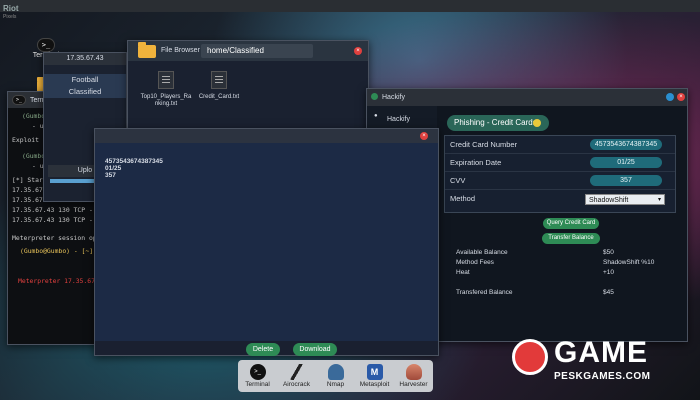 The height and width of the screenshot is (400, 700). Describe the element at coordinates (180, 50) in the screenshot. I see `file-browser-title: File Browser` at that location.